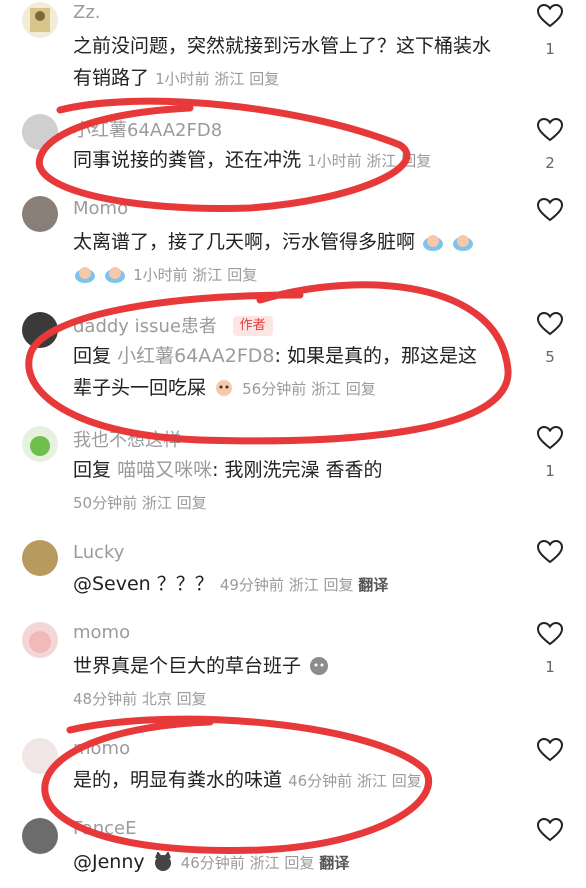 The width and height of the screenshot is (586, 888). Describe the element at coordinates (100, 208) in the screenshot. I see `username: Momo` at that location.